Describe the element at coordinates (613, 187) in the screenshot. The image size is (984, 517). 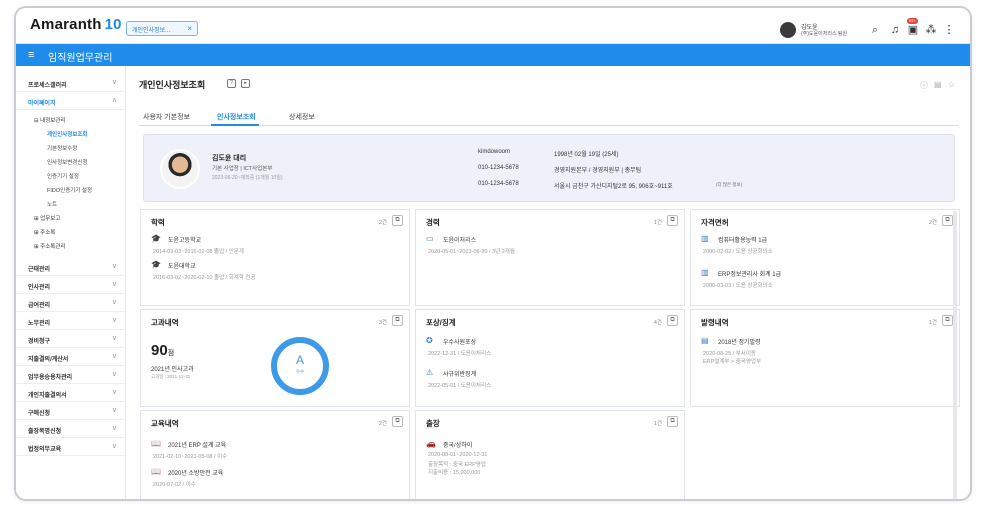
I see `profile-address: 서울시 금천구 가산디지털2로 95, 906호~911호` at that location.